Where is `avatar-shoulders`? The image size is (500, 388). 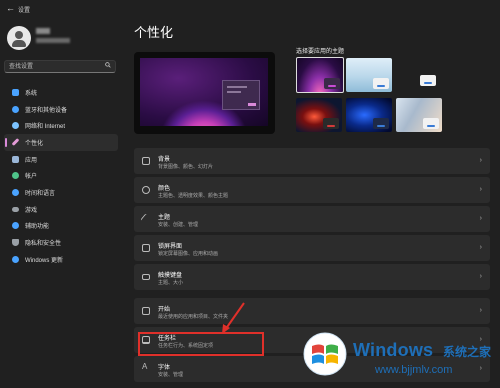 avatar-shoulders is located at coordinates (19, 43).